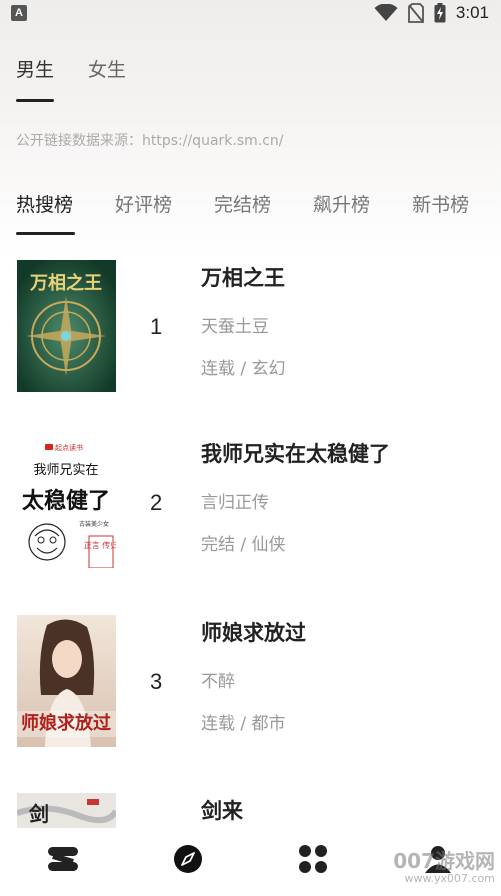 The image size is (501, 896). Describe the element at coordinates (65, 283) in the screenshot. I see `cover-title-text: 万相之王` at that location.